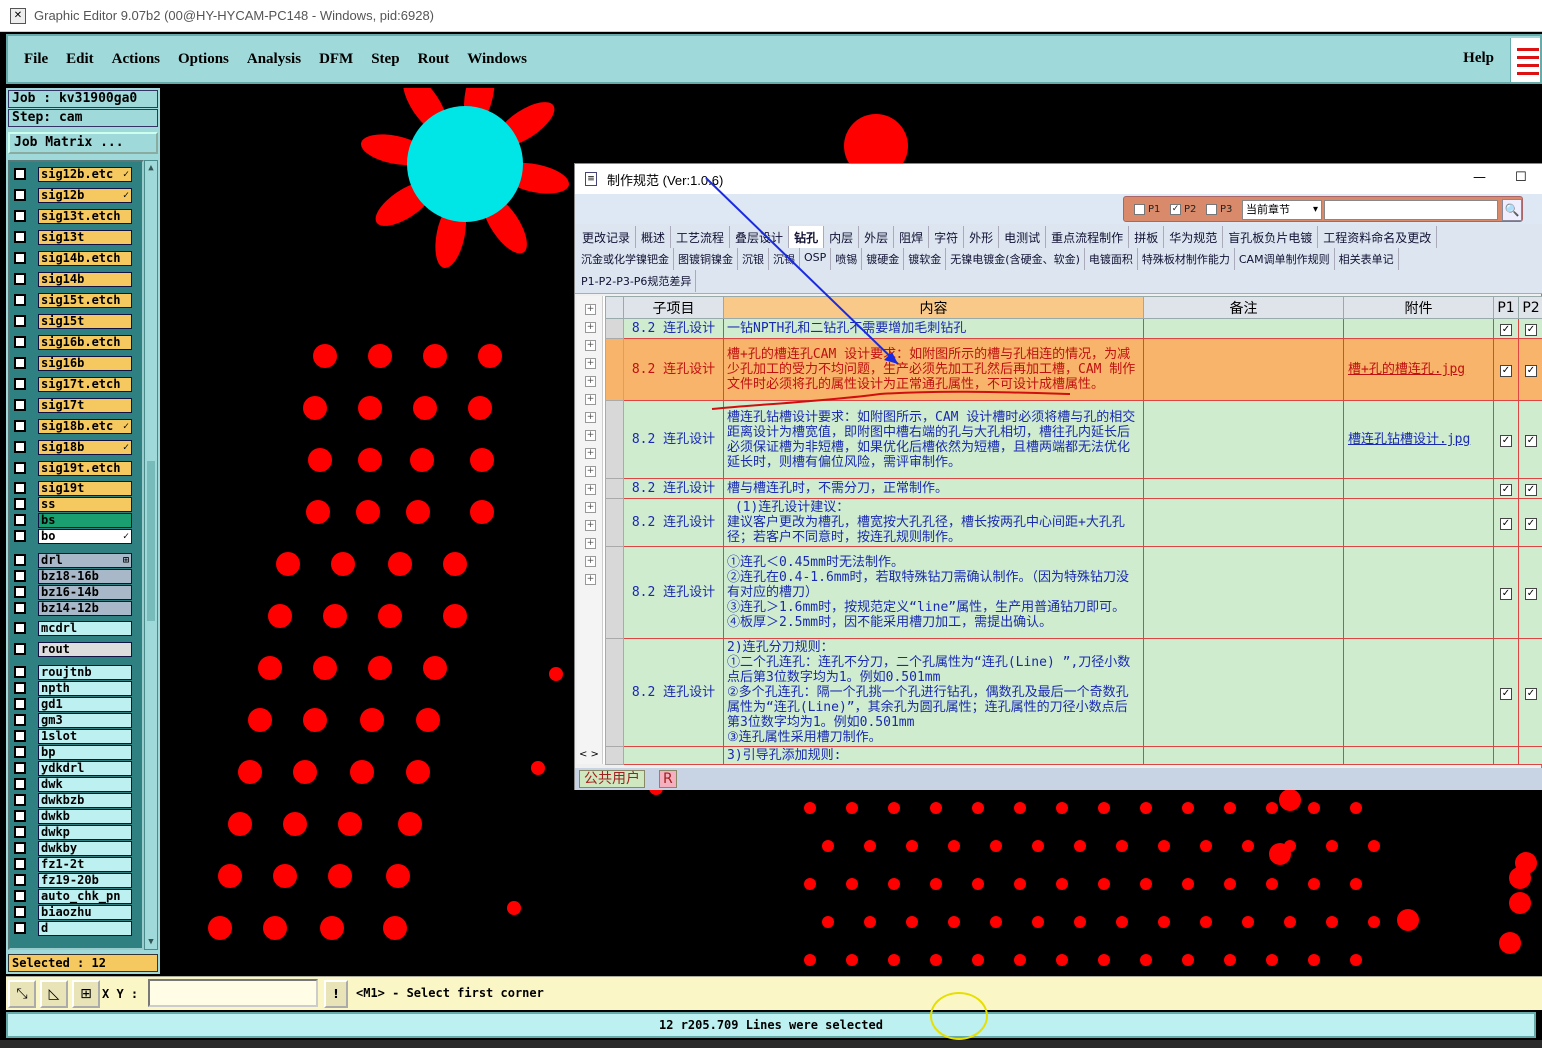  I want to click on column-header-content: 内容, so click(933, 307).